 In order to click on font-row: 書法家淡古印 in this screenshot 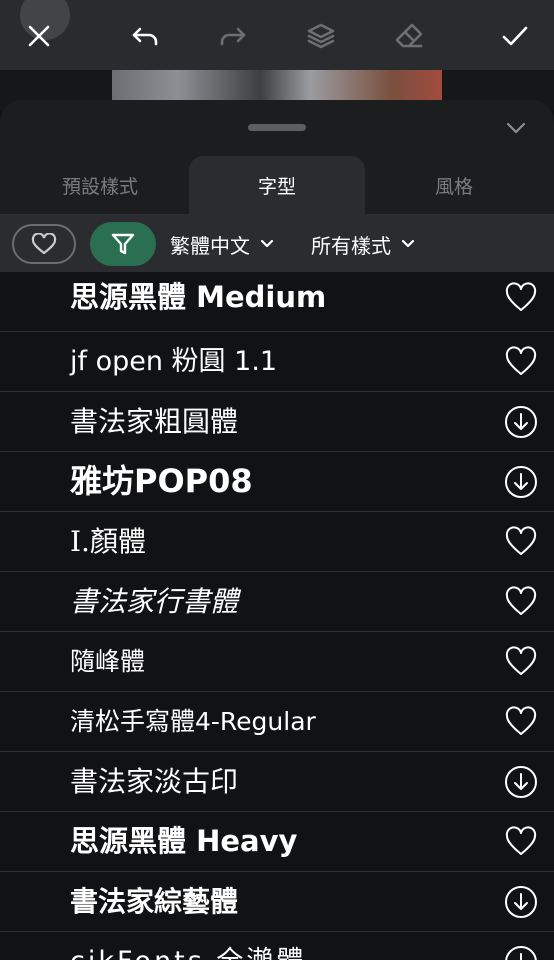, I will do `click(277, 782)`.